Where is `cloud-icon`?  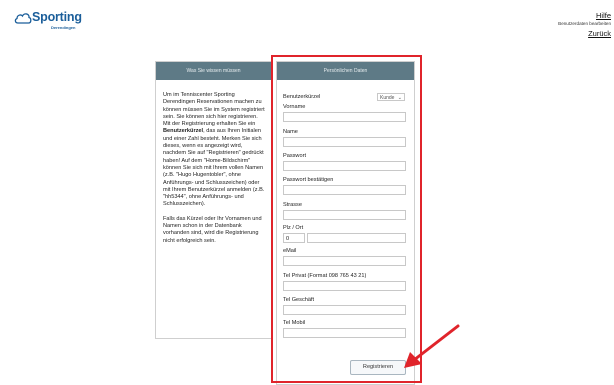 cloud-icon is located at coordinates (23, 18).